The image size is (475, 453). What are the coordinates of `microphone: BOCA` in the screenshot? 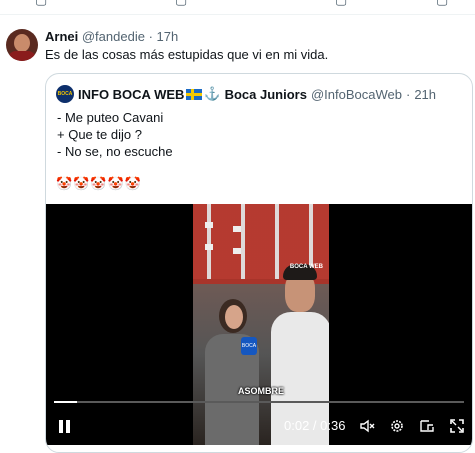 It's located at (249, 346).